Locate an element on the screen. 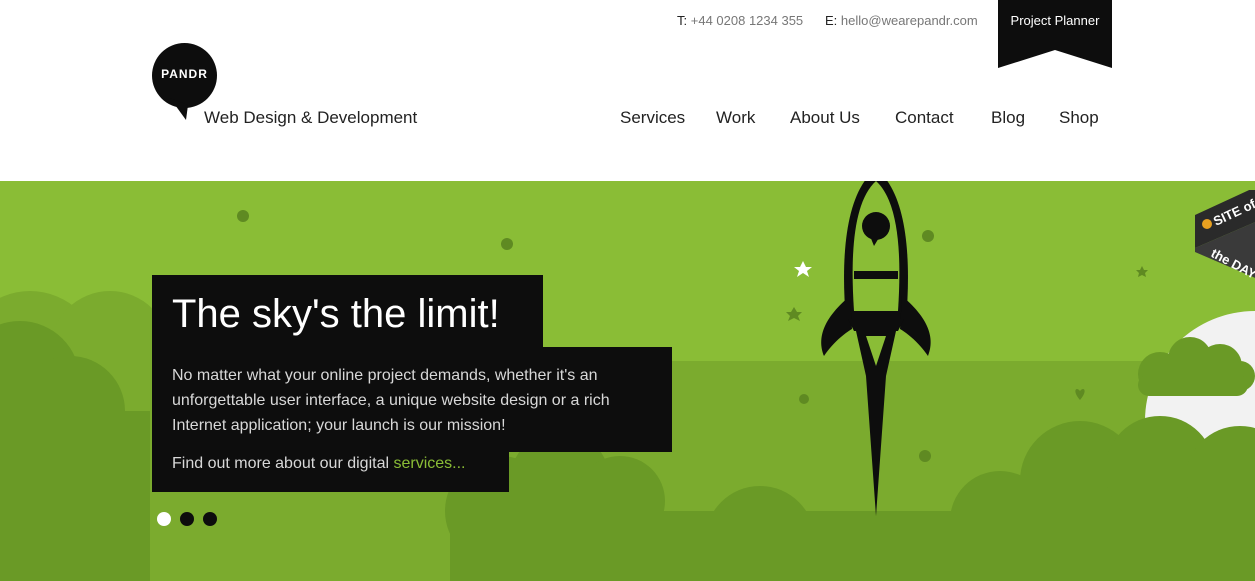 This screenshot has width=1255, height=581. cta-prefix: Find out more about our digital is located at coordinates (283, 463).